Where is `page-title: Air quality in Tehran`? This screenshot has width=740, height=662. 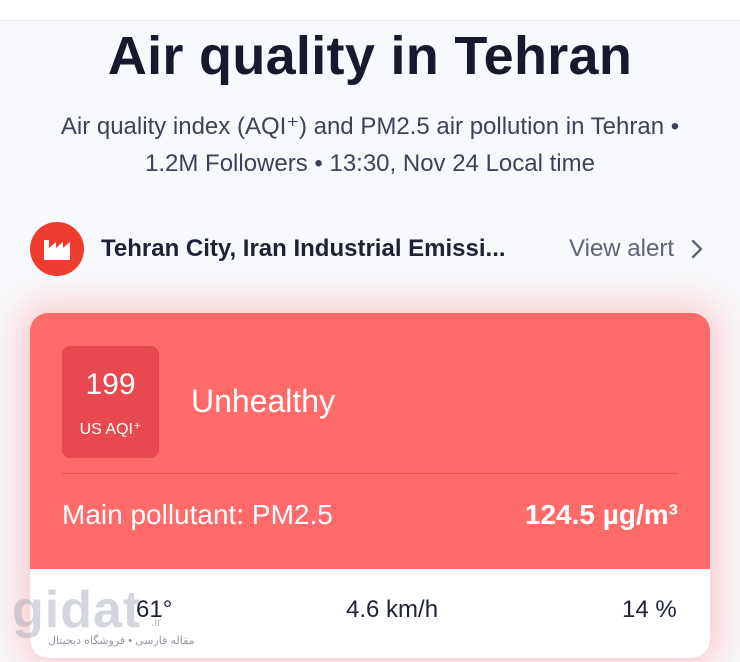 page-title: Air quality in Tehran is located at coordinates (370, 56).